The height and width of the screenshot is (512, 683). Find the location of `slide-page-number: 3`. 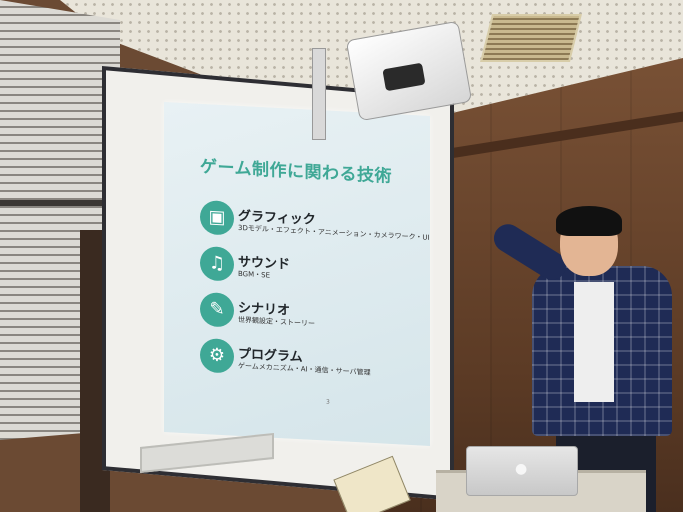

slide-page-number: 3 is located at coordinates (328, 402).